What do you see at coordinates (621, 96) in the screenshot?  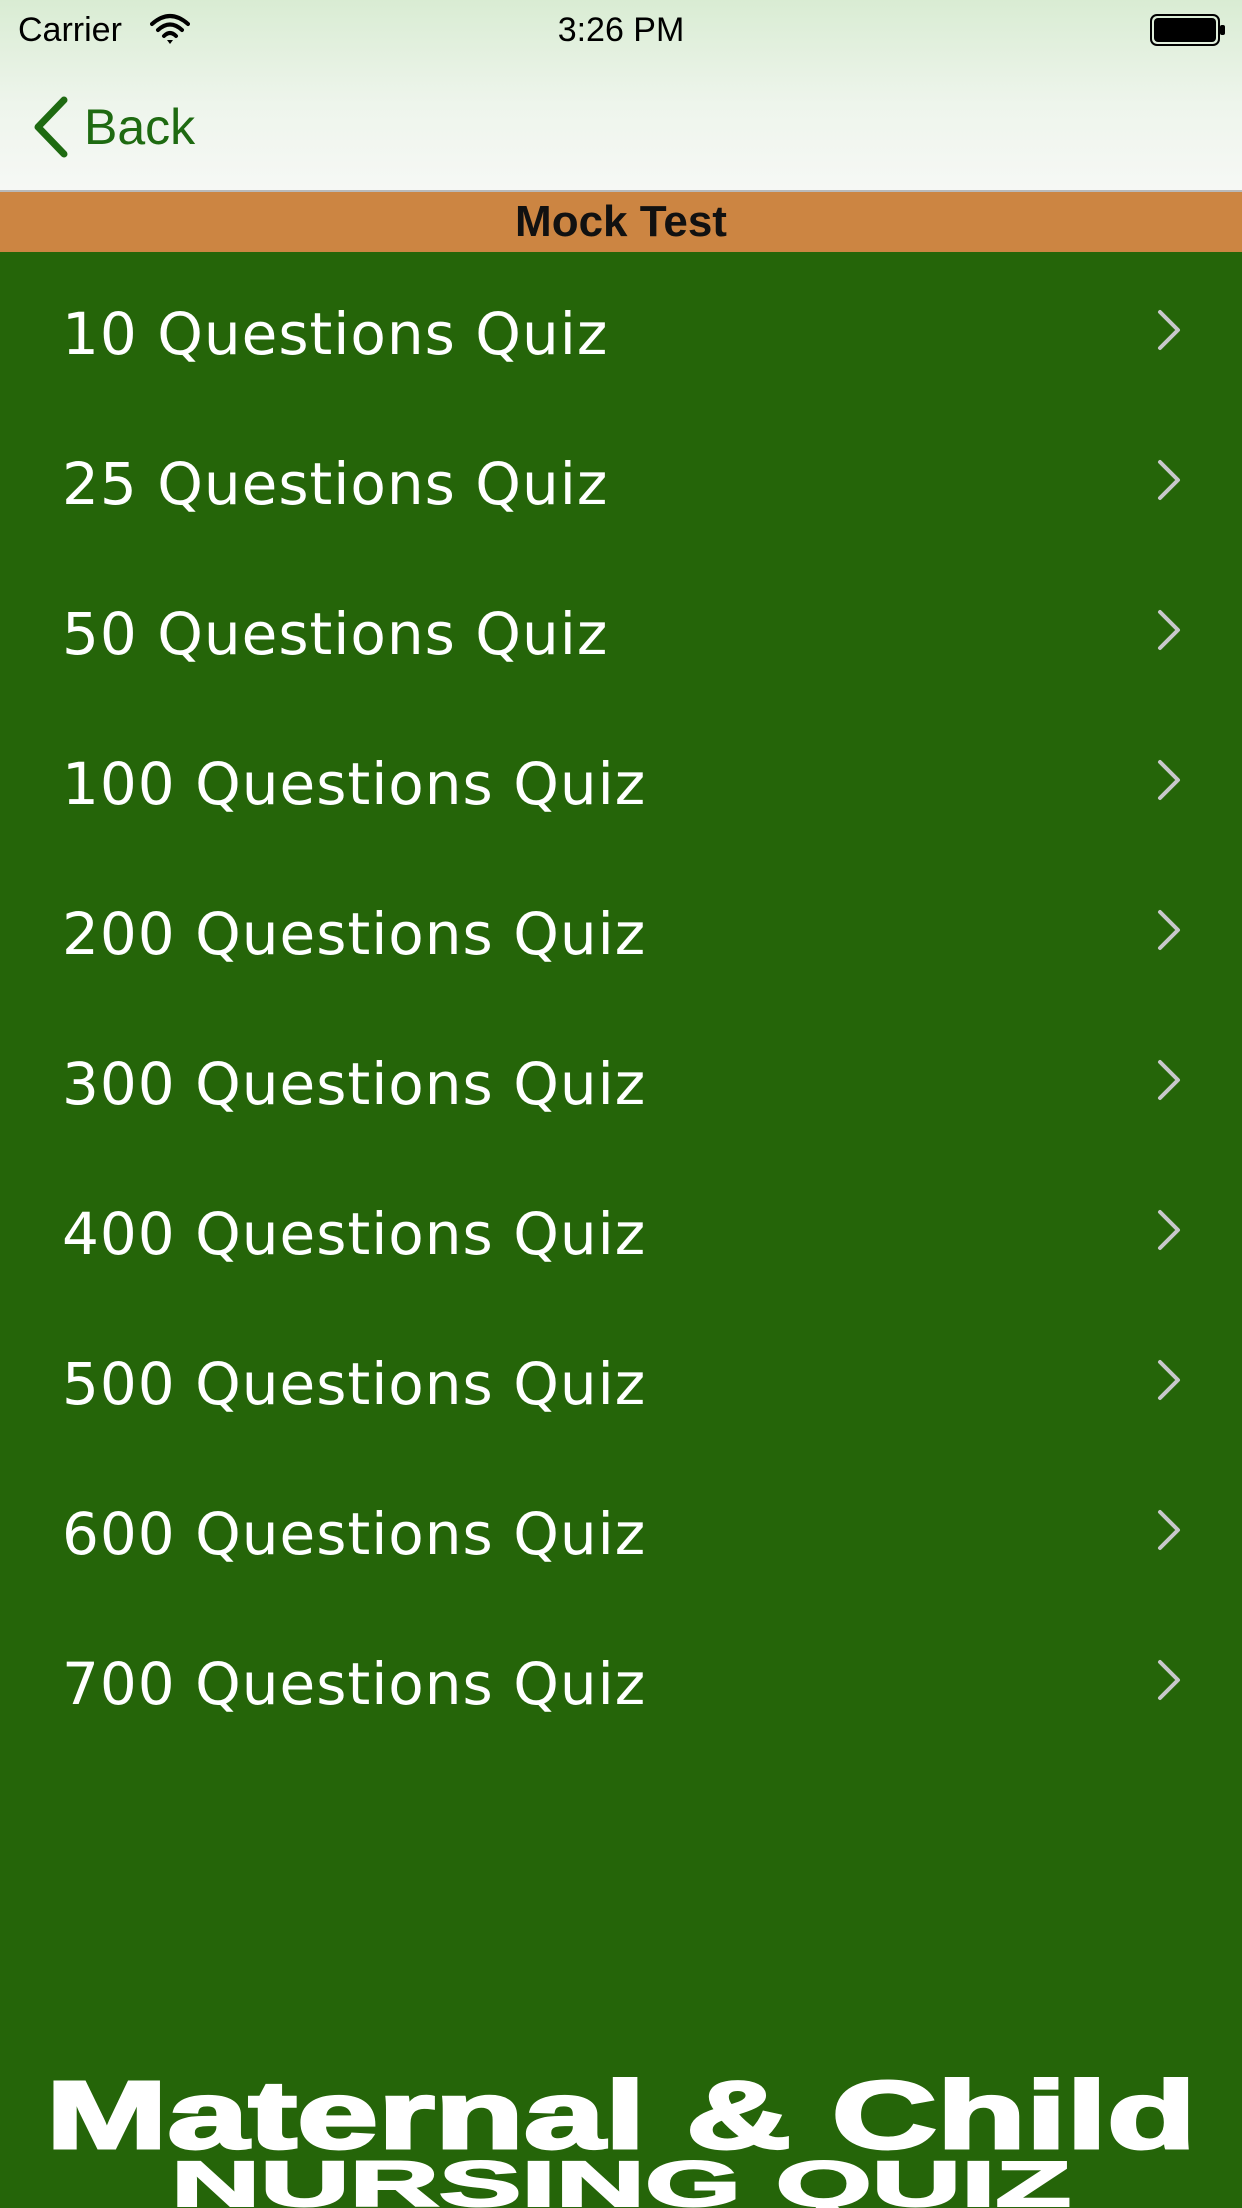 I see `navigation-bar: Carrier 3:26 PM Back` at bounding box center [621, 96].